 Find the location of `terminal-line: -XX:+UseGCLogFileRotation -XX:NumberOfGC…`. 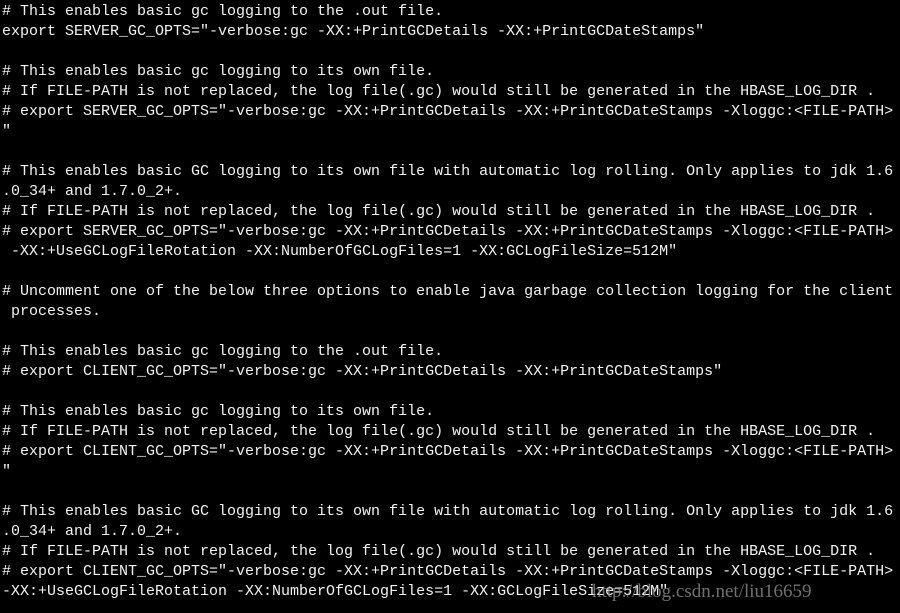

terminal-line: -XX:+UseGCLogFileRotation -XX:NumberOfGC… is located at coordinates (340, 251).